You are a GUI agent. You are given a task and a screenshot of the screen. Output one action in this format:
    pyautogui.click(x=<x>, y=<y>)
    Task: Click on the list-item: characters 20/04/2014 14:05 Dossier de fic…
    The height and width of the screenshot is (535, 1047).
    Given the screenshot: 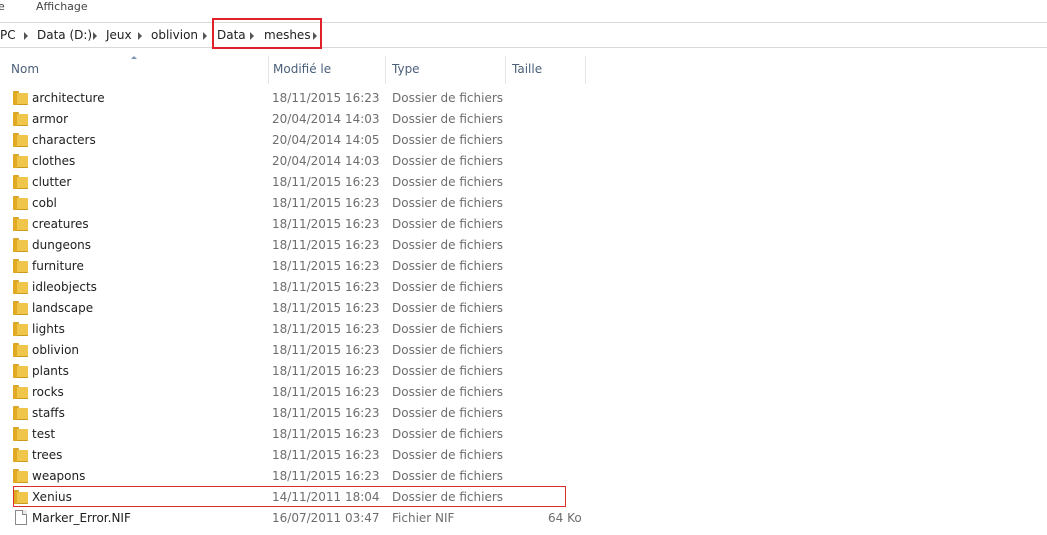 What is the action you would take?
    pyautogui.click(x=523, y=140)
    